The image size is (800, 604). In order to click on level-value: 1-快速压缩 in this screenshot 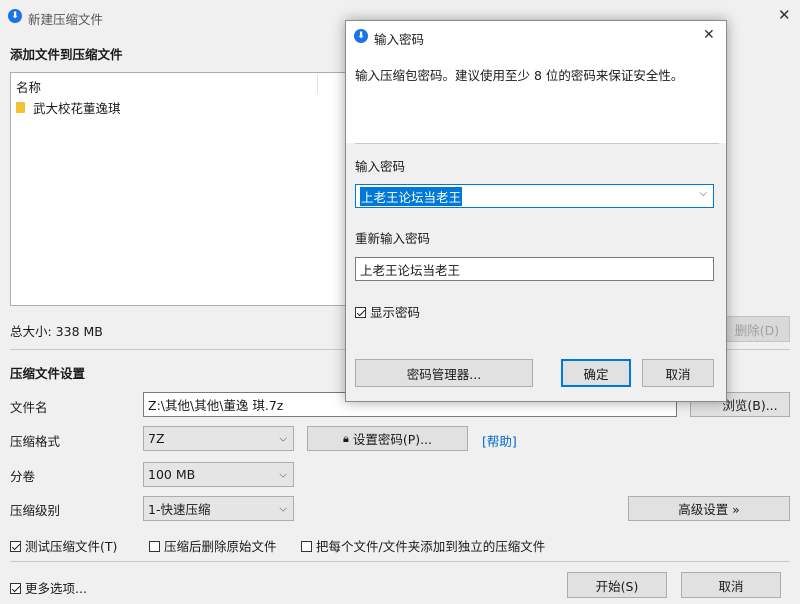, I will do `click(179, 509)`.